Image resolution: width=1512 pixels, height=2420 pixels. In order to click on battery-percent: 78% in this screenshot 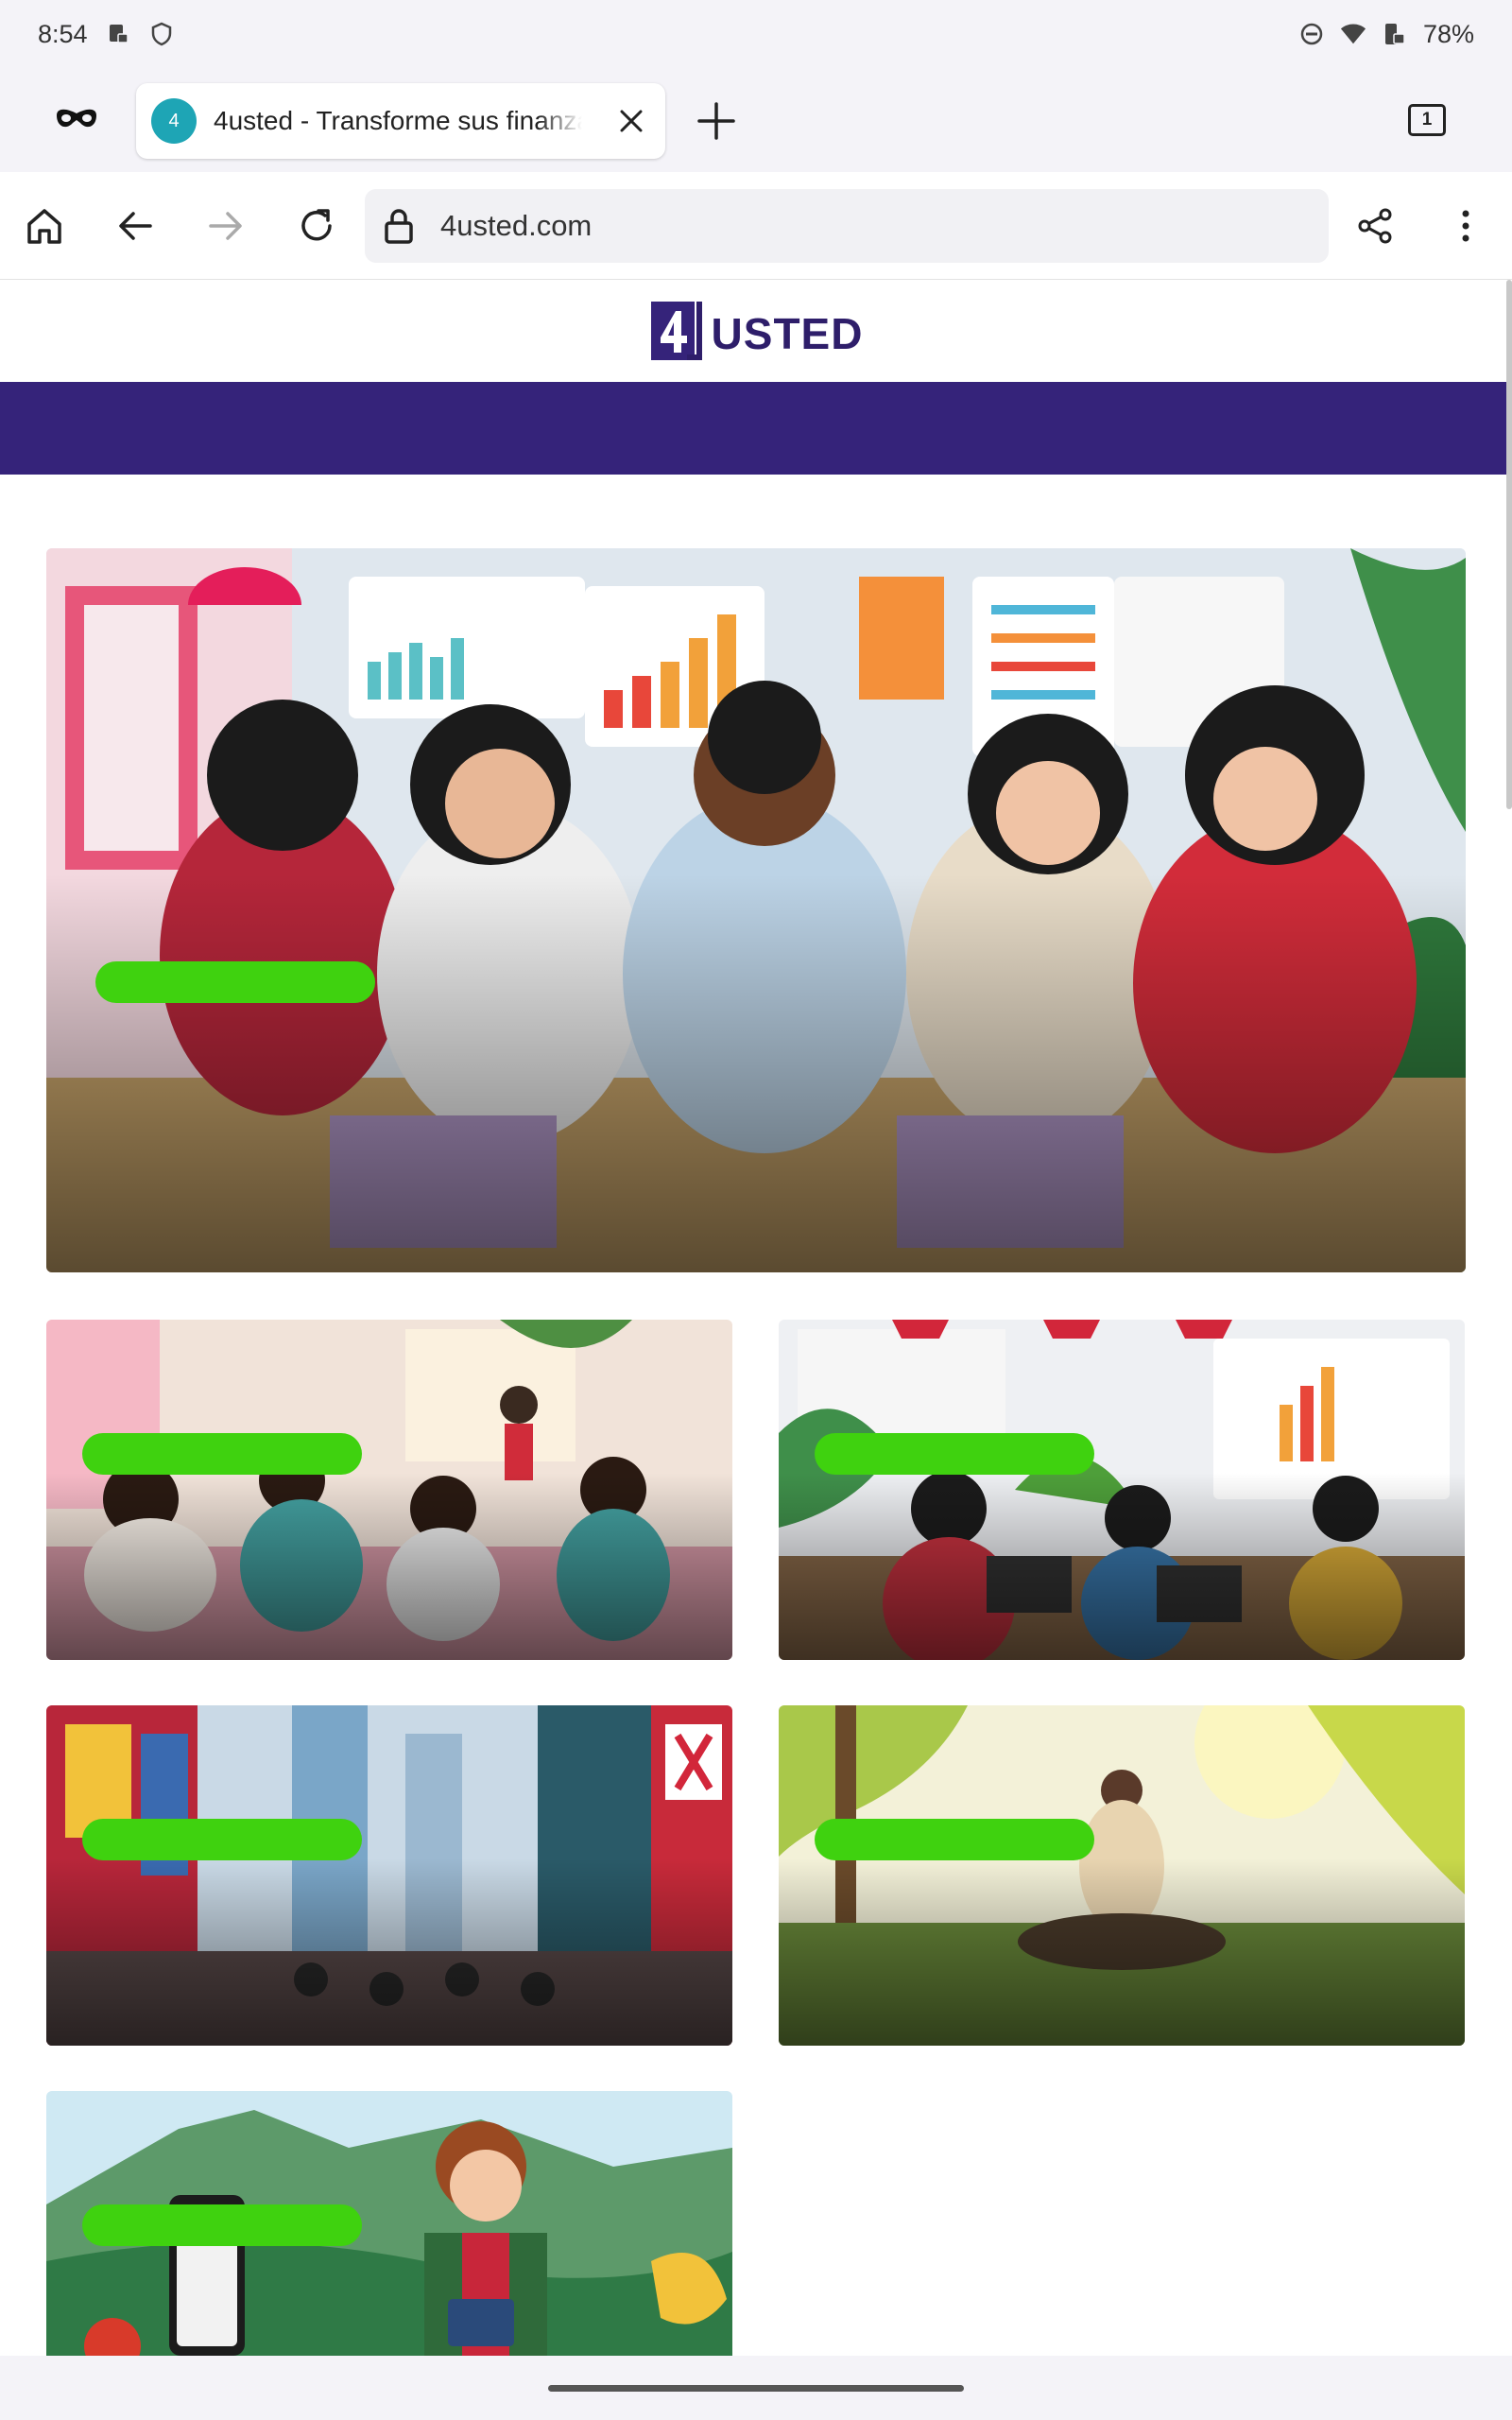, I will do `click(1448, 33)`.